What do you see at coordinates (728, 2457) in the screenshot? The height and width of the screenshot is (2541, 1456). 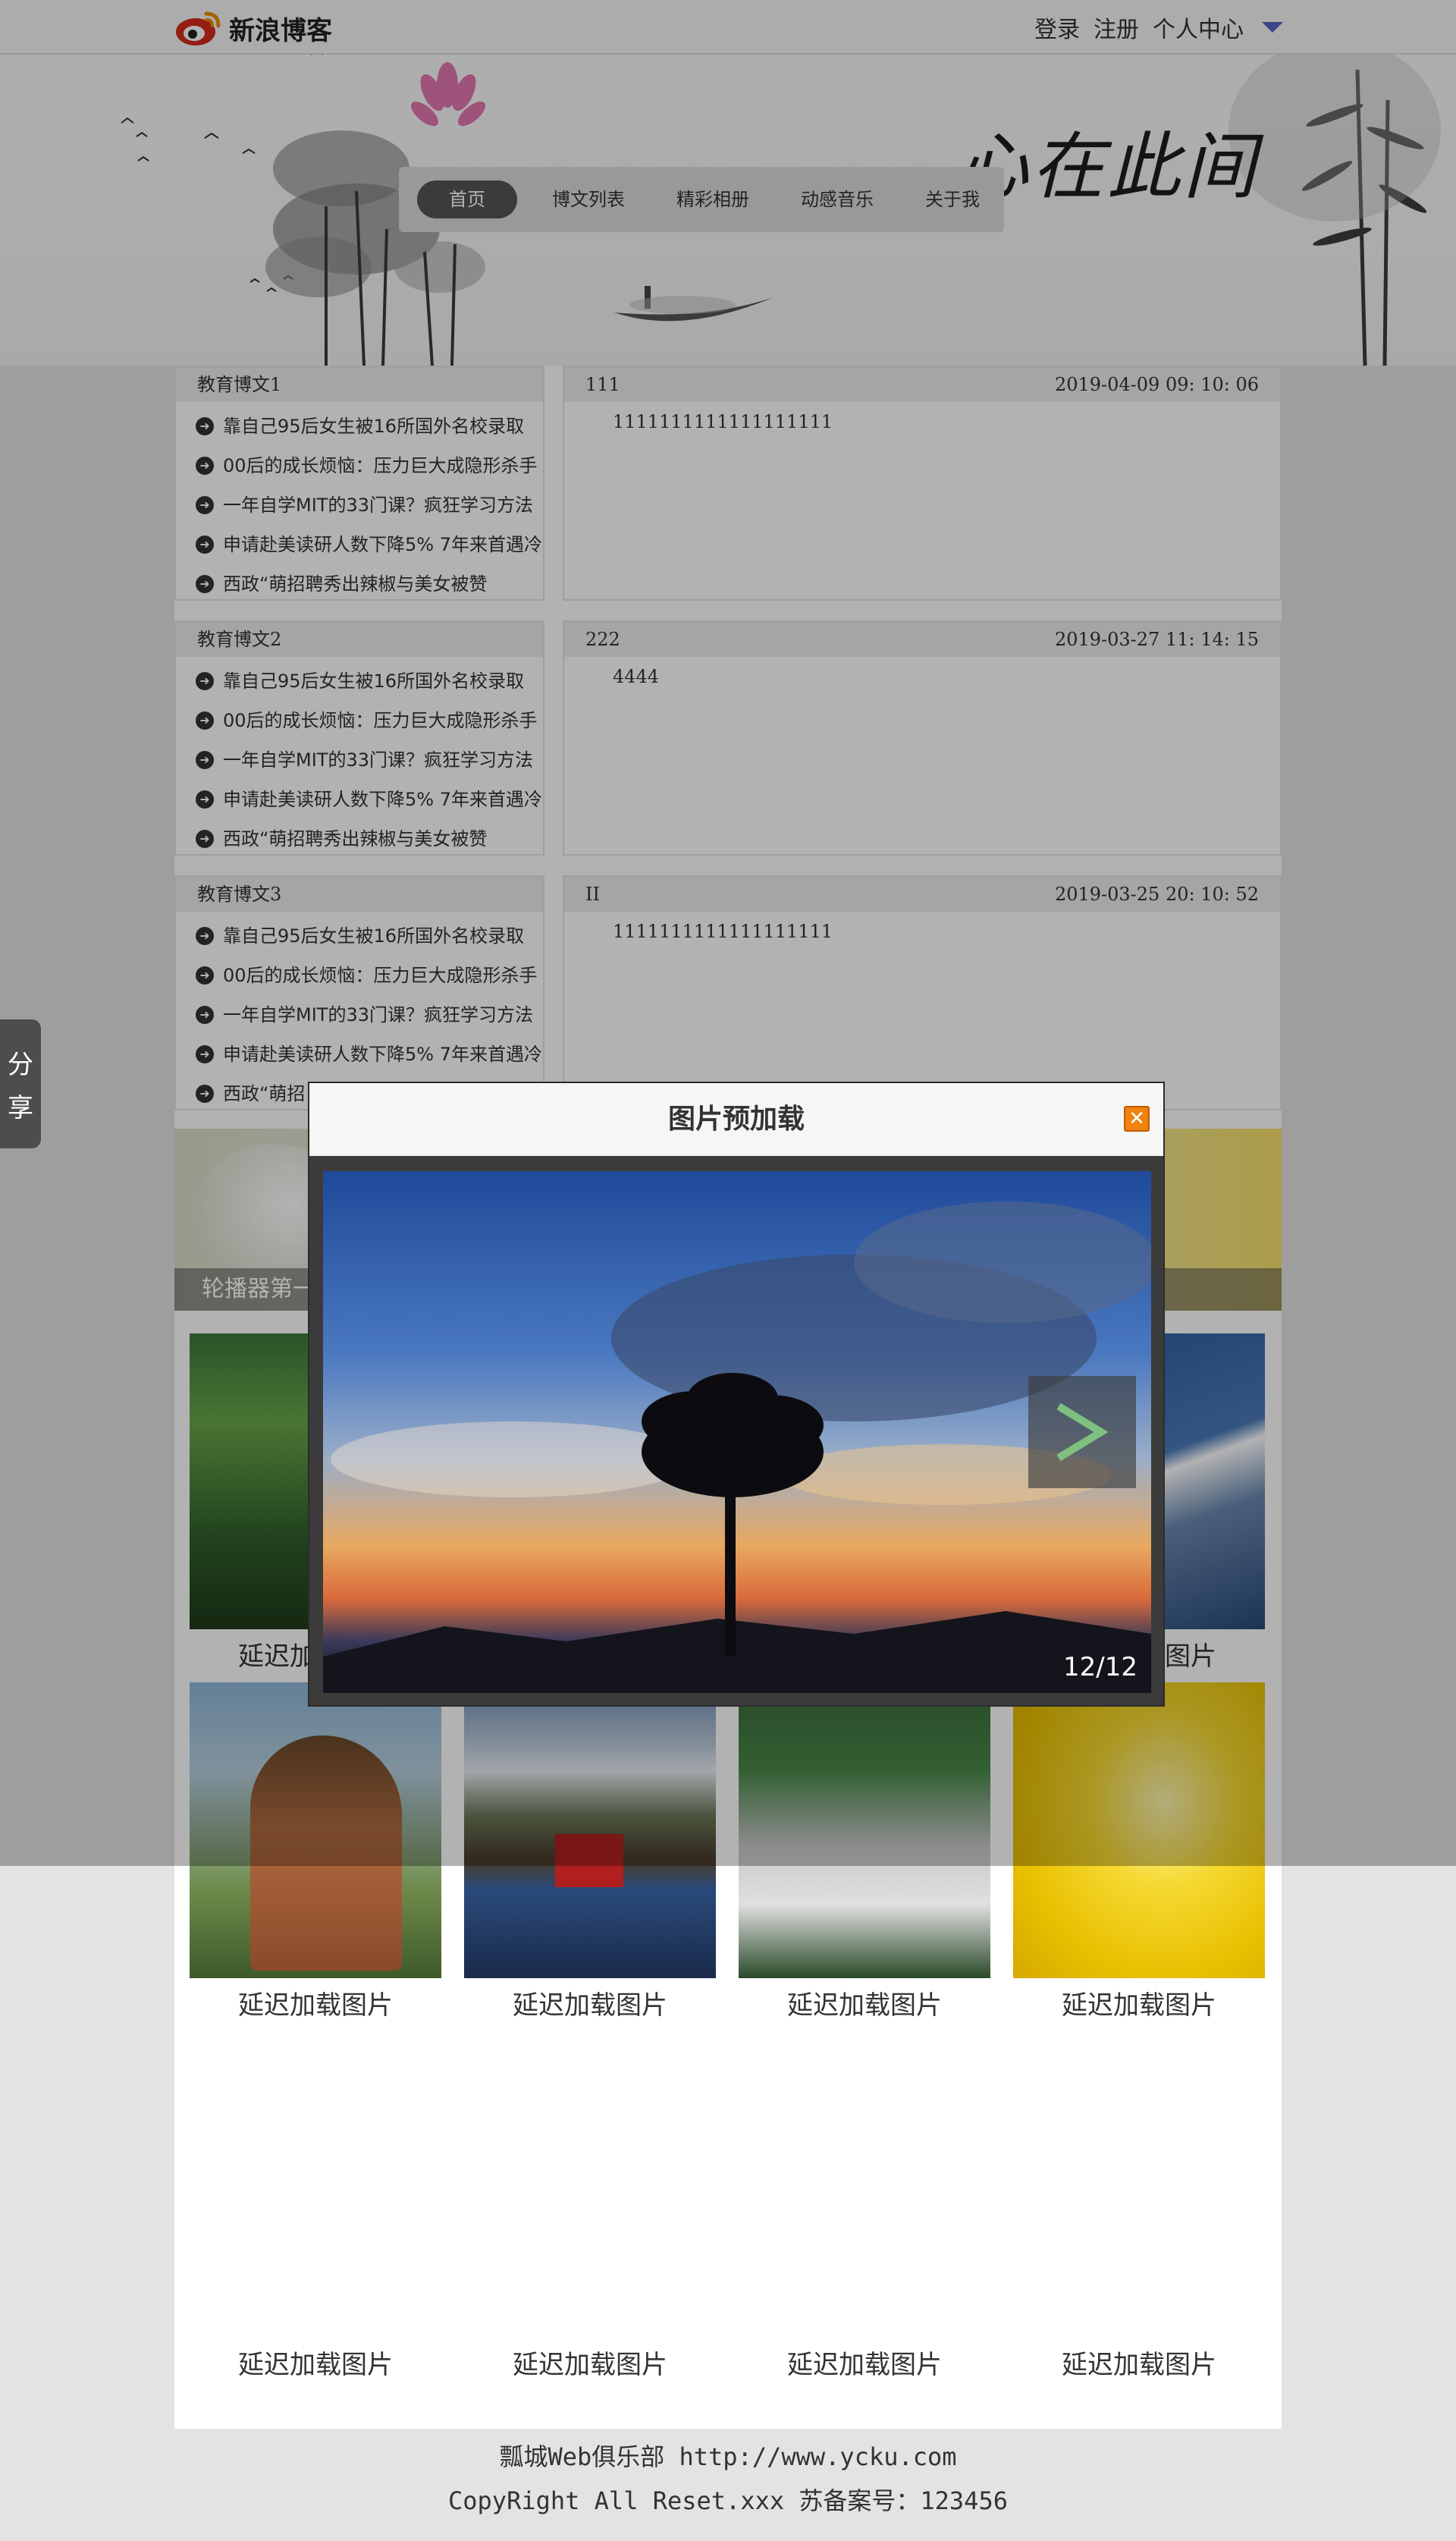 I see `footer-club-line: 瓢城Web俱乐部 http://www.ycku.com` at bounding box center [728, 2457].